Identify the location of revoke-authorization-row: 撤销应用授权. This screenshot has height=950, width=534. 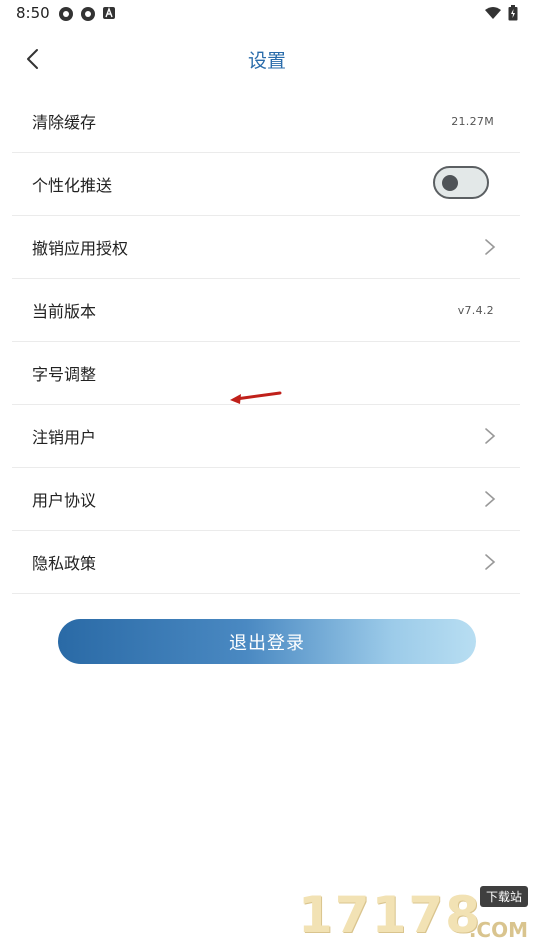
(266, 247).